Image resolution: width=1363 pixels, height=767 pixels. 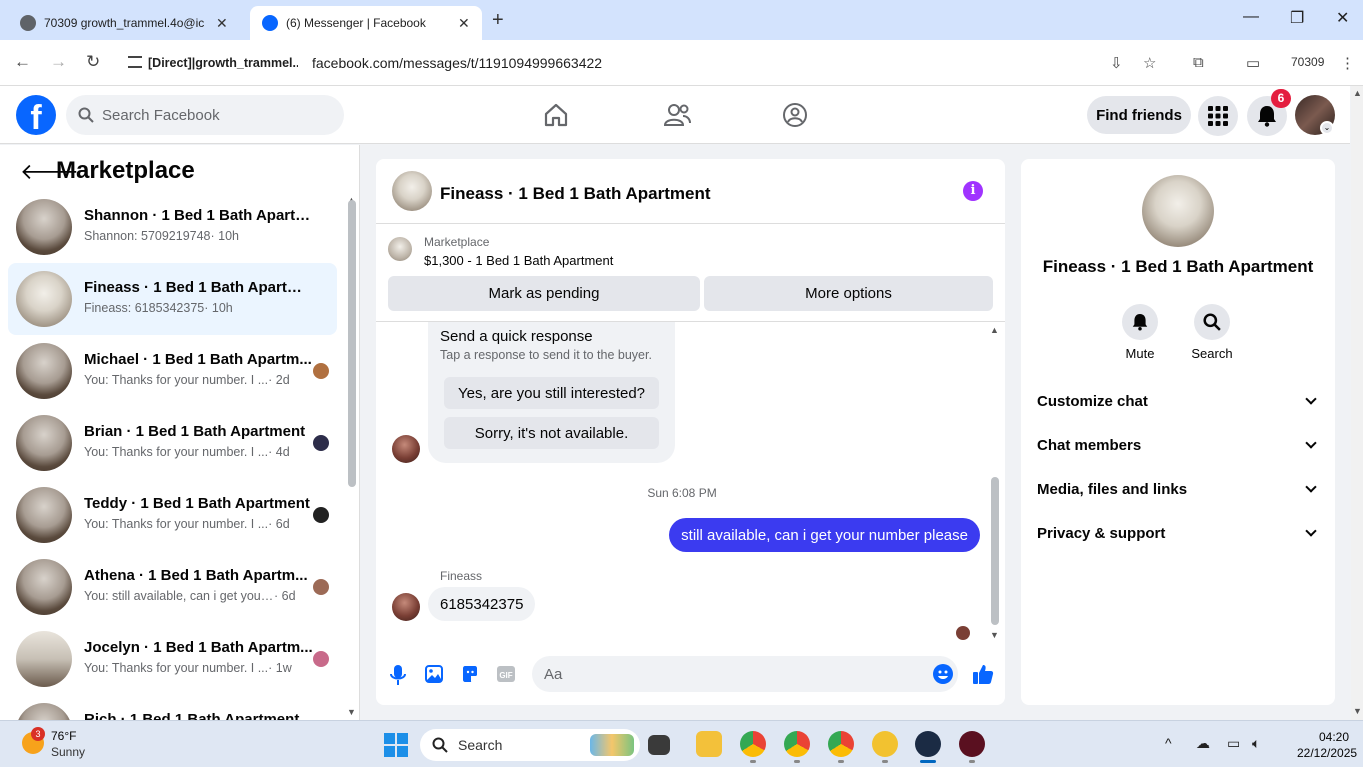 I want to click on info-icon: i, so click(x=973, y=191).